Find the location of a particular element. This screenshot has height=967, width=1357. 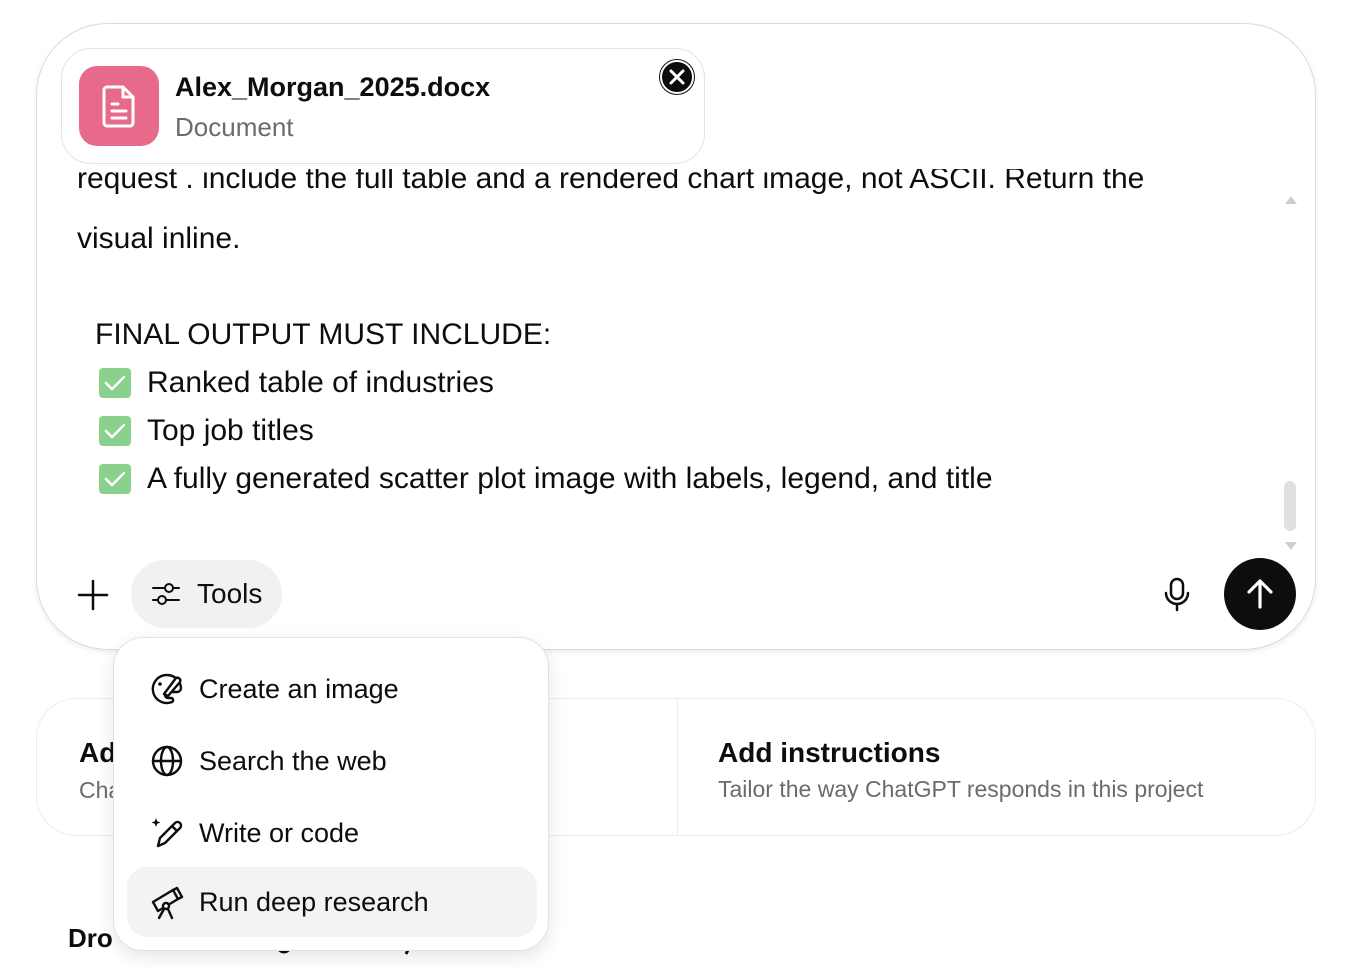

pencil-sparkle-icon is located at coordinates (167, 833).